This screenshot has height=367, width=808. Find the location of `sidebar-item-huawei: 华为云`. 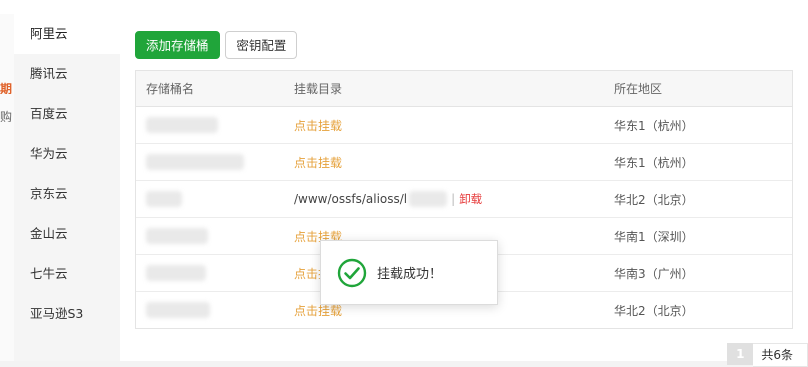

sidebar-item-huawei: 华为云 is located at coordinates (67, 154).